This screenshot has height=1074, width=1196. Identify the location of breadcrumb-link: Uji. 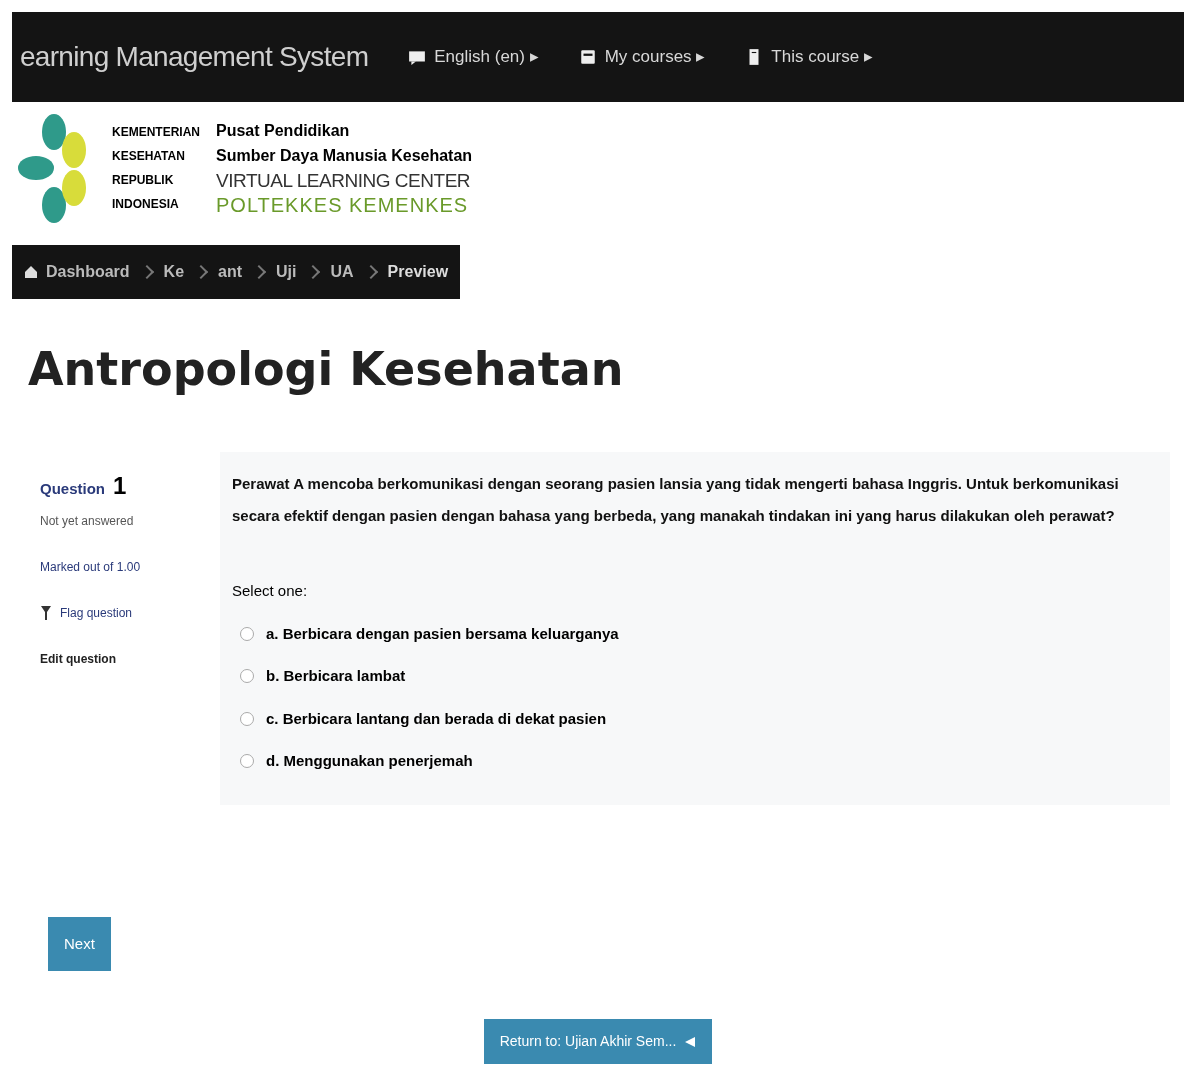
(286, 272).